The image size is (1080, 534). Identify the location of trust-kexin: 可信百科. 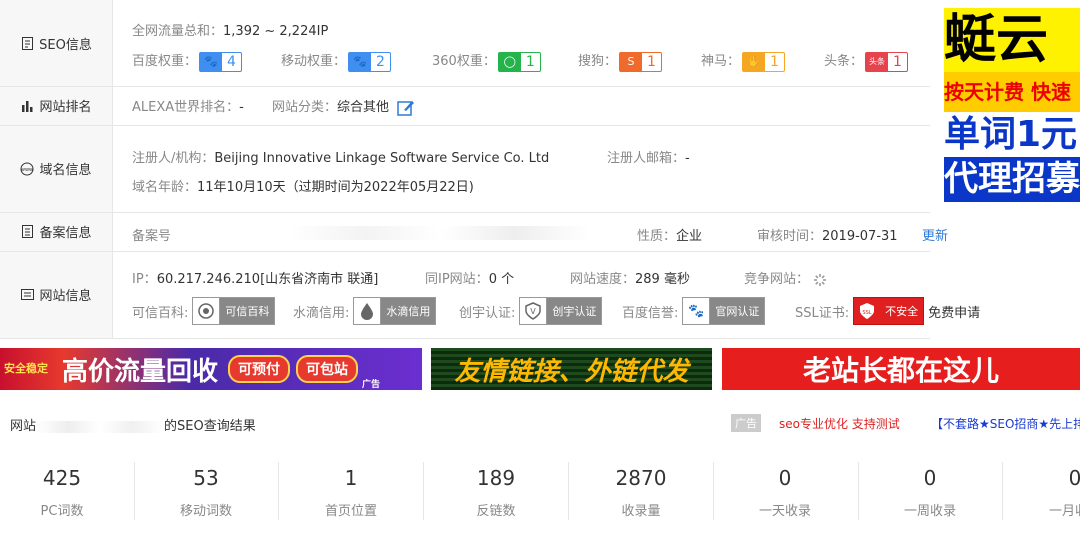
(204, 311).